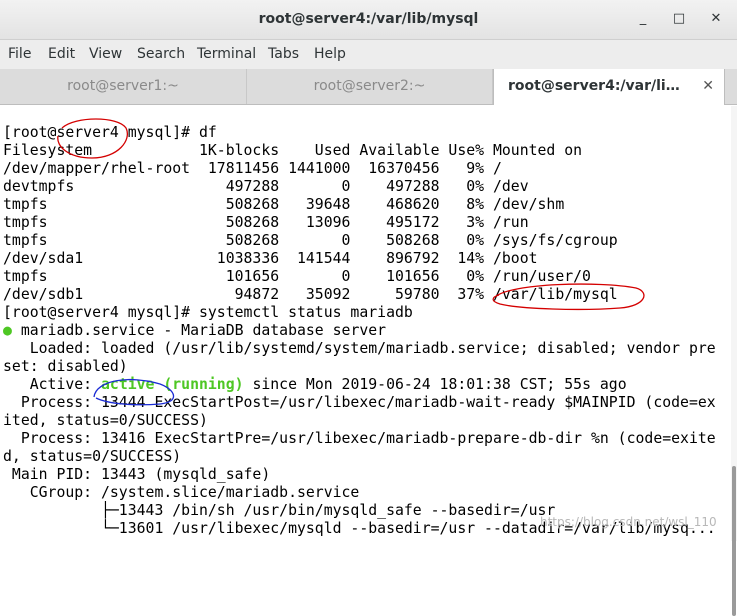 This screenshot has height=616, width=737. What do you see at coordinates (330, 54) in the screenshot?
I see `menu-help: Help` at bounding box center [330, 54].